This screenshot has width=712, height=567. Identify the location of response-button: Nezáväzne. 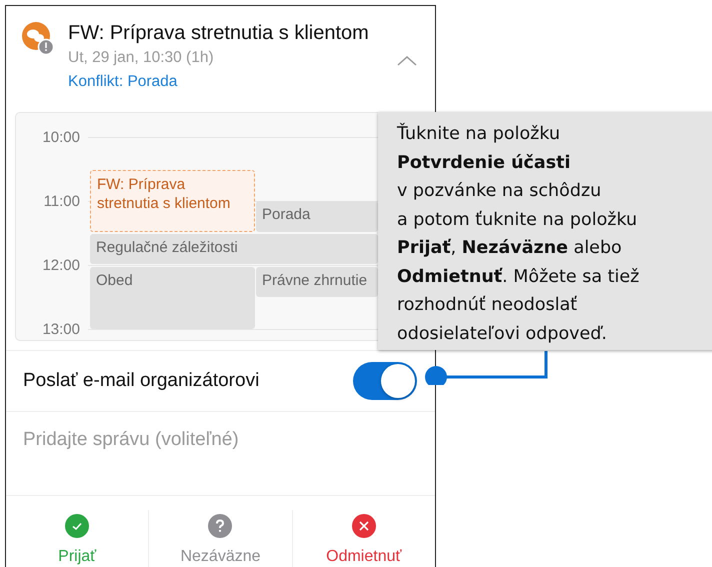
(220, 538).